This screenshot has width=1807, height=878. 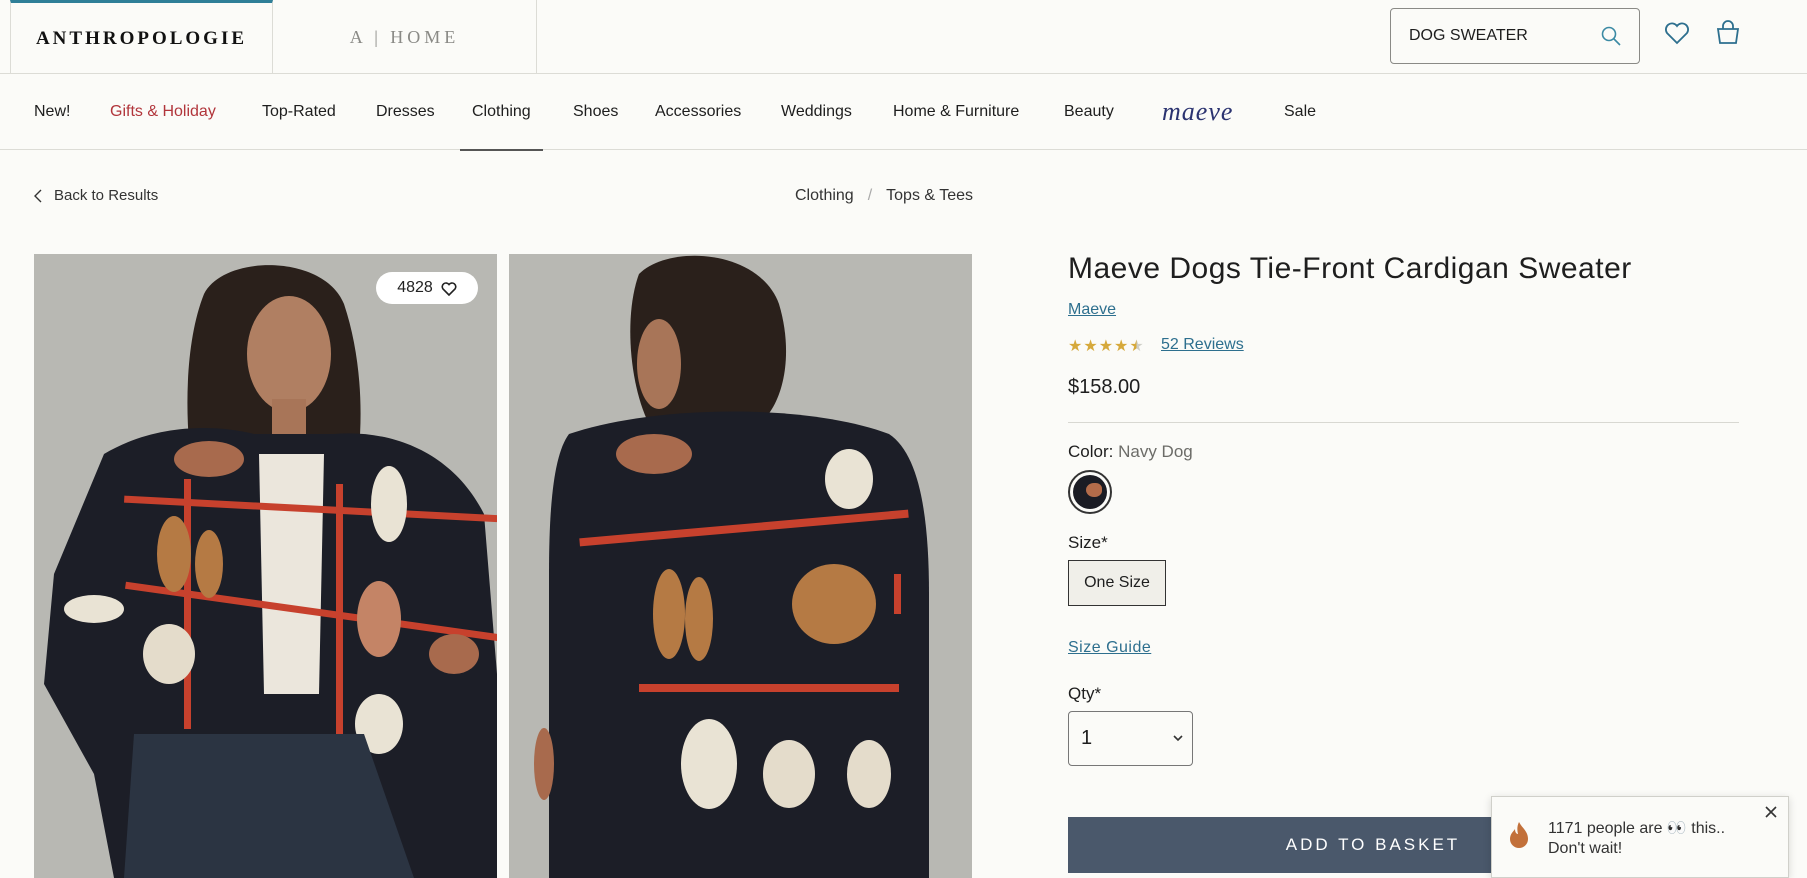 I want to click on close-icon, so click(x=1771, y=812).